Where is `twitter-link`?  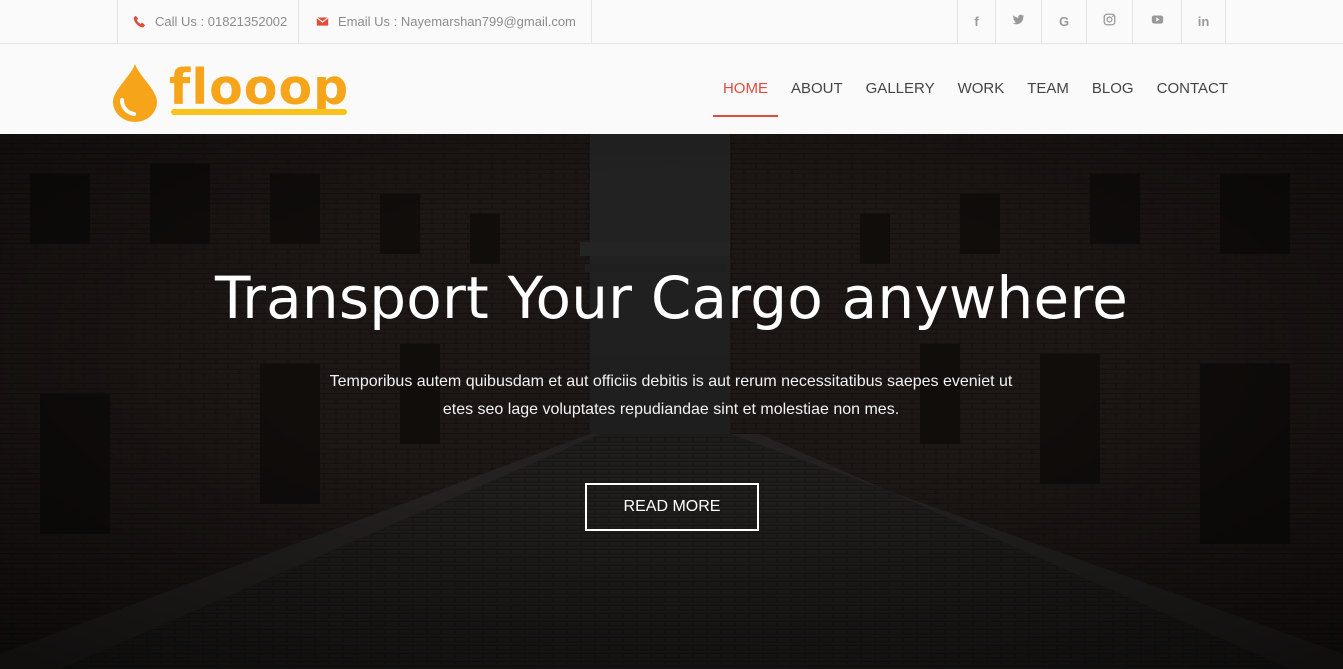
twitter-link is located at coordinates (1018, 21).